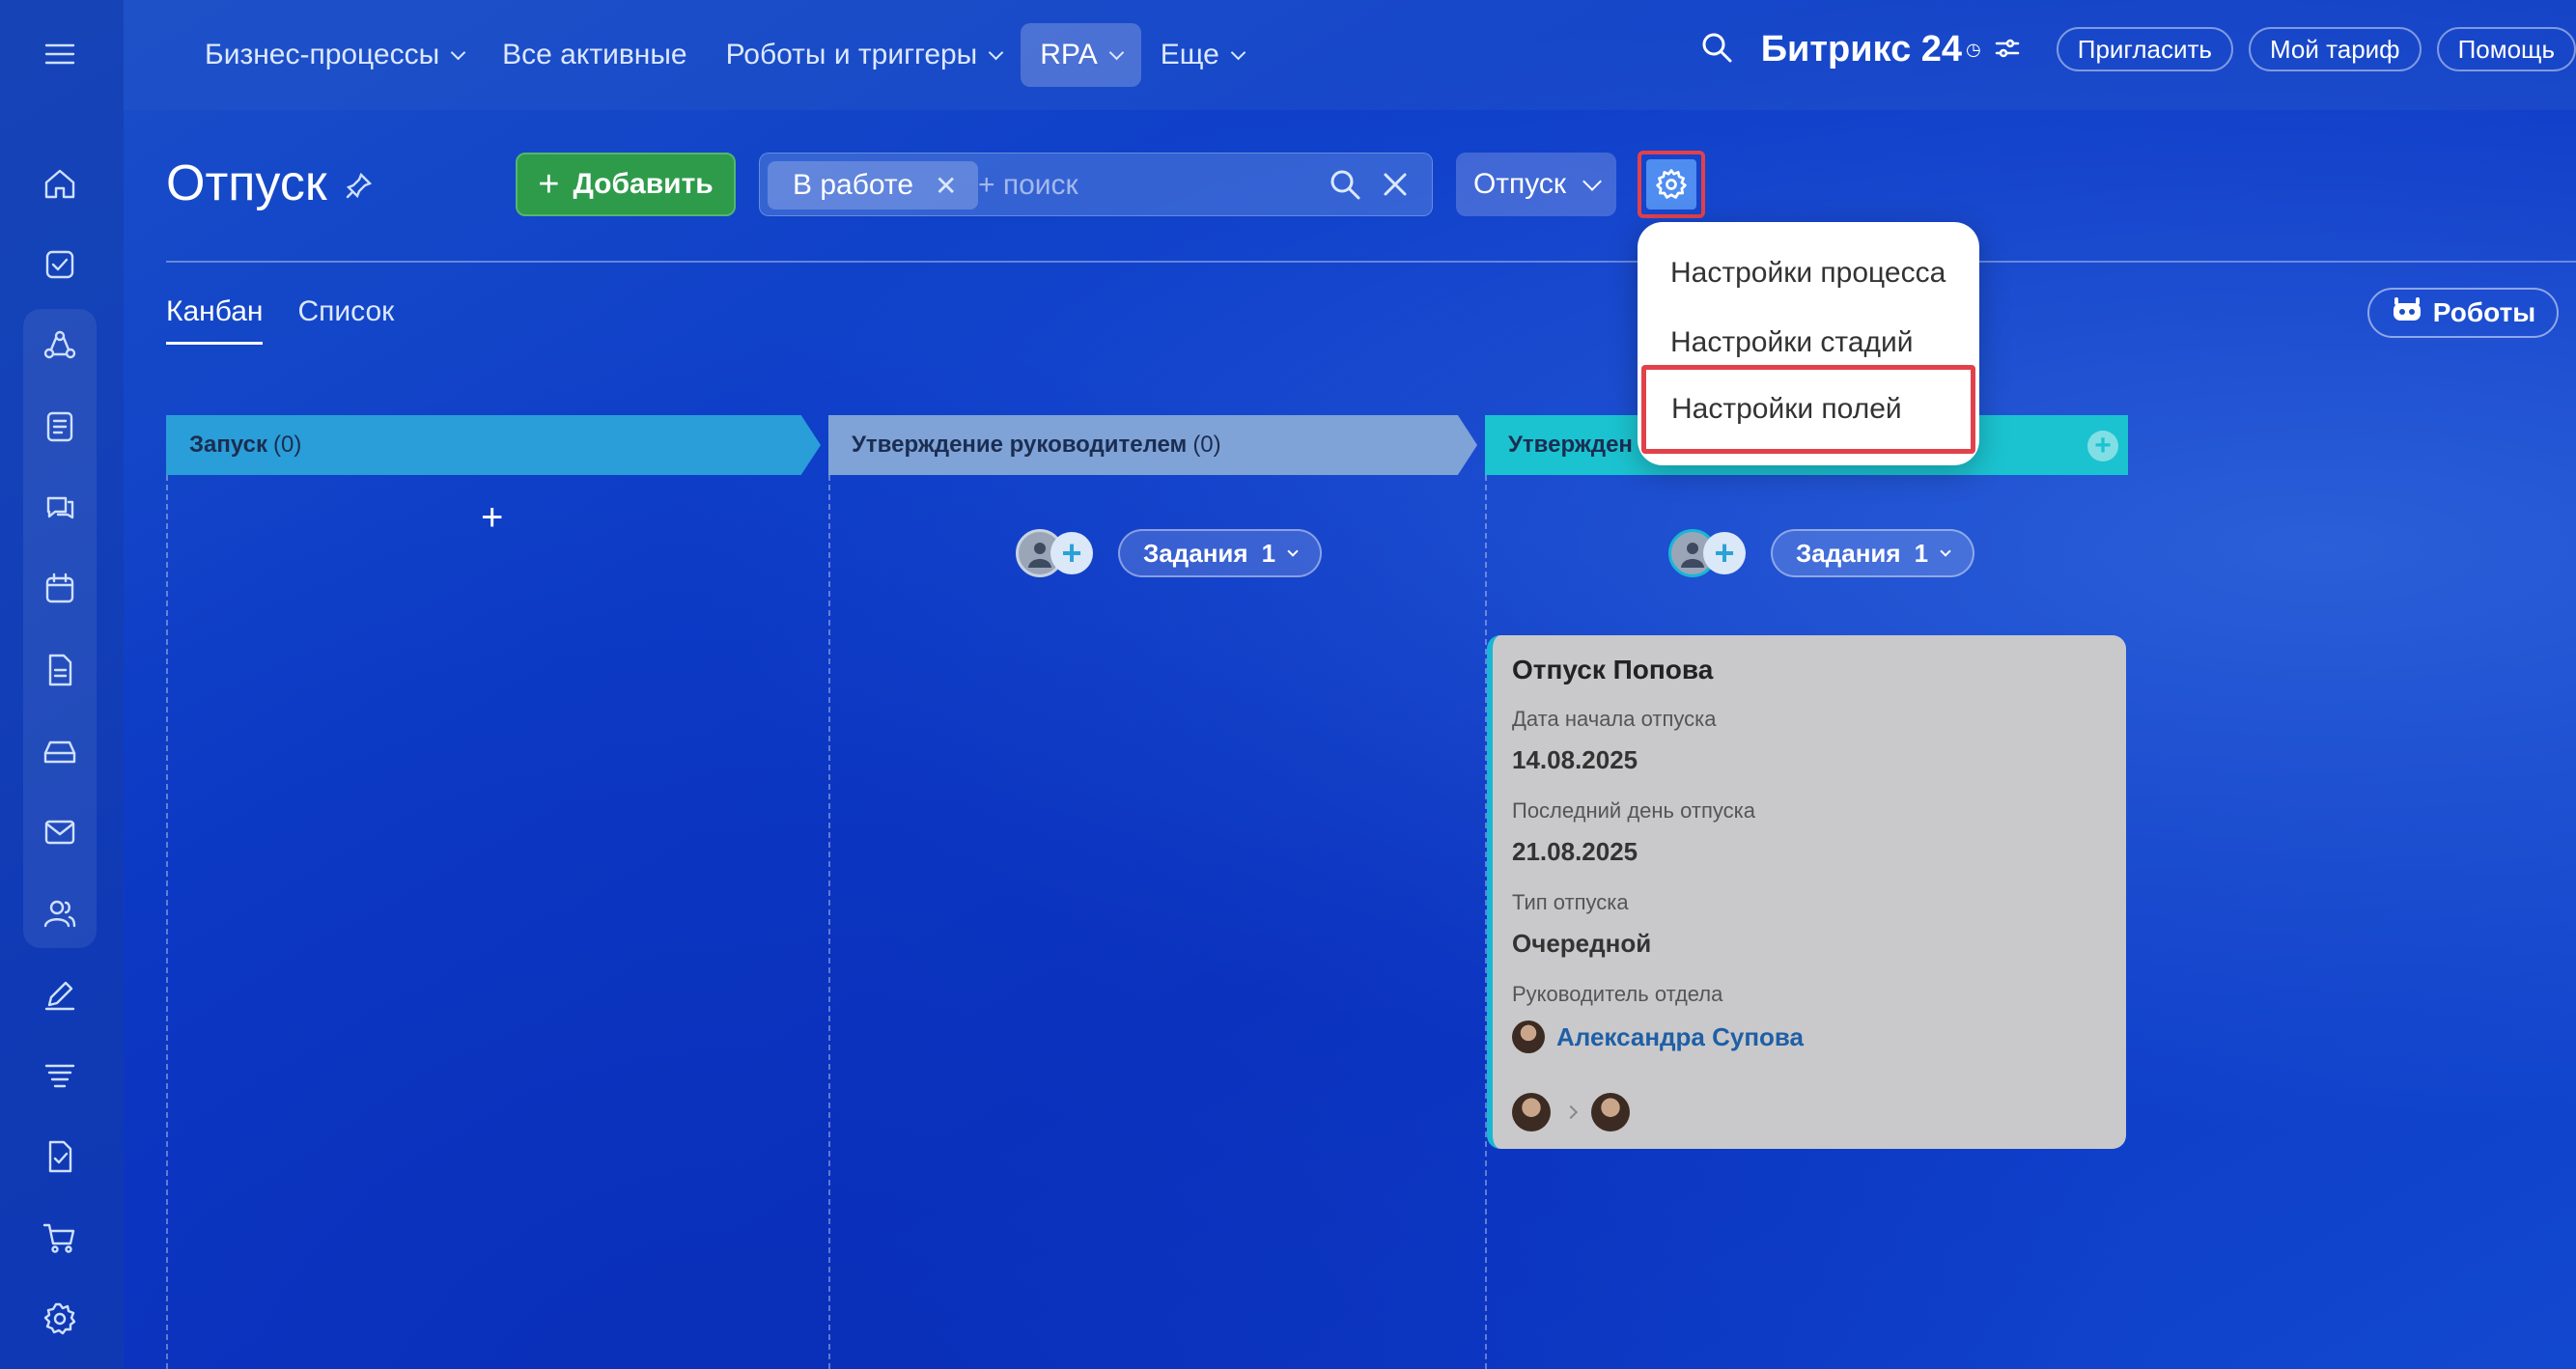  What do you see at coordinates (334, 55) in the screenshot?
I see `nav-business-processes: Бизнес-процессы` at bounding box center [334, 55].